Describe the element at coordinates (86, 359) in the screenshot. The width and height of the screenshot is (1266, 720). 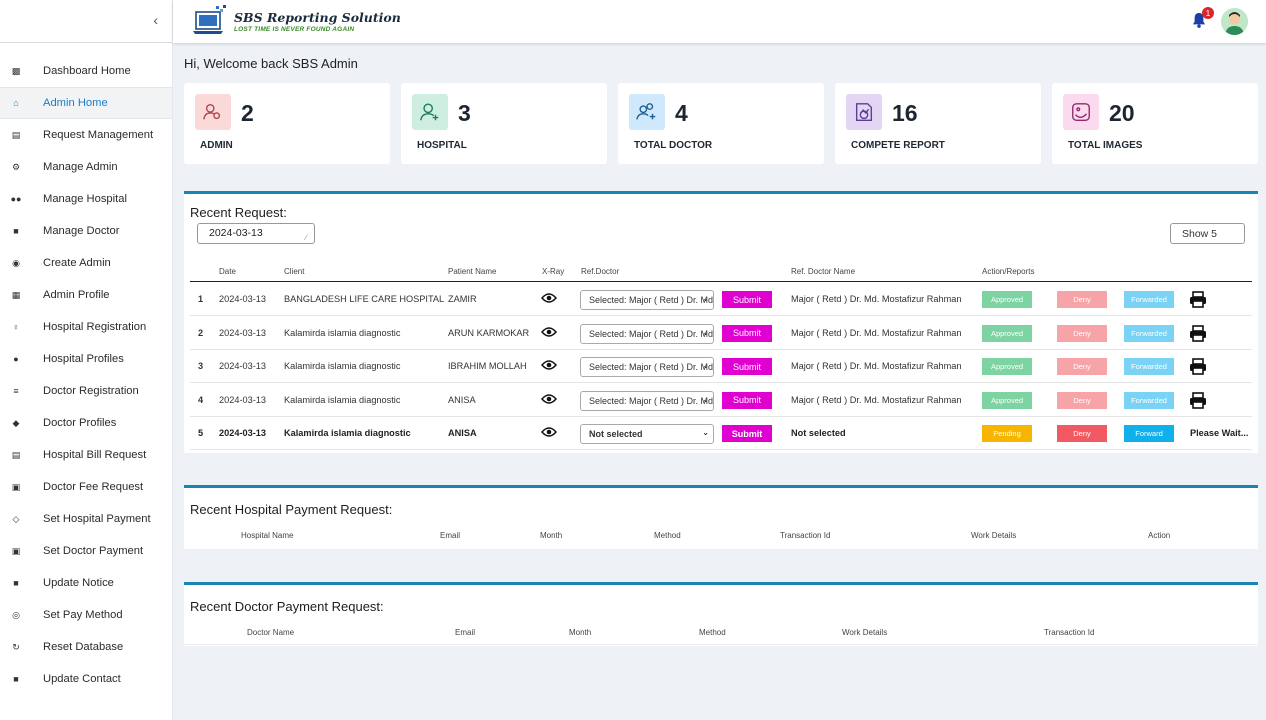
I see `sidebar-item-hospital-profiles: ● Hospital Profiles` at that location.